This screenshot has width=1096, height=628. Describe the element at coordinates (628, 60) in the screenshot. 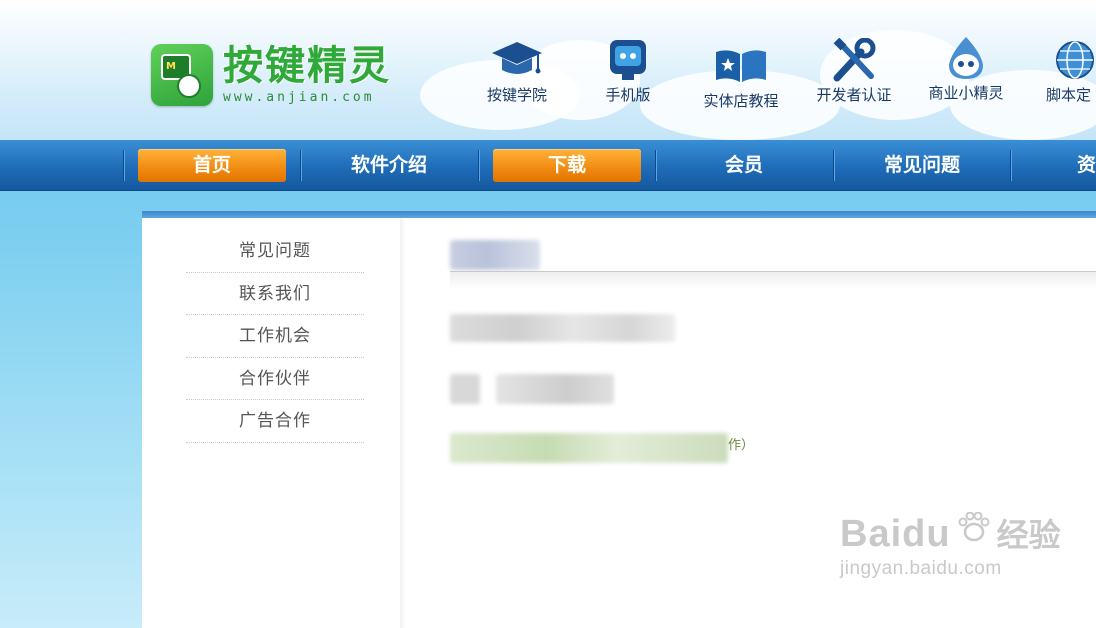

I see `robot-phone-icon` at that location.